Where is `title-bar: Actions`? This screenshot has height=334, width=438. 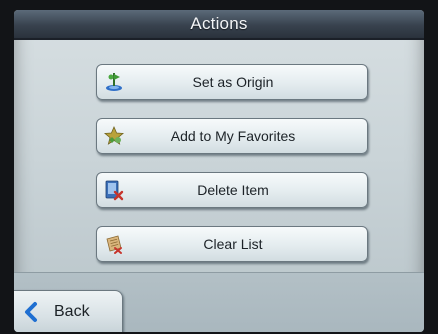
title-bar: Actions is located at coordinates (219, 25).